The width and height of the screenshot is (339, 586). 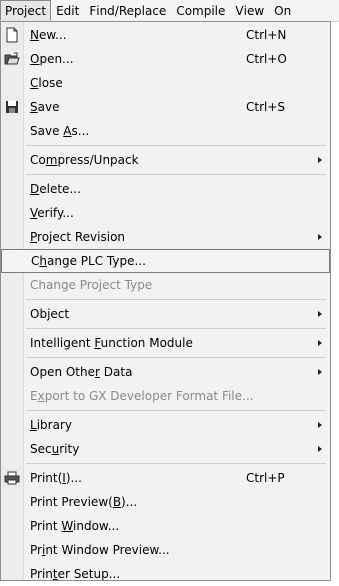 What do you see at coordinates (282, 10) in the screenshot?
I see `menu-online: On` at bounding box center [282, 10].